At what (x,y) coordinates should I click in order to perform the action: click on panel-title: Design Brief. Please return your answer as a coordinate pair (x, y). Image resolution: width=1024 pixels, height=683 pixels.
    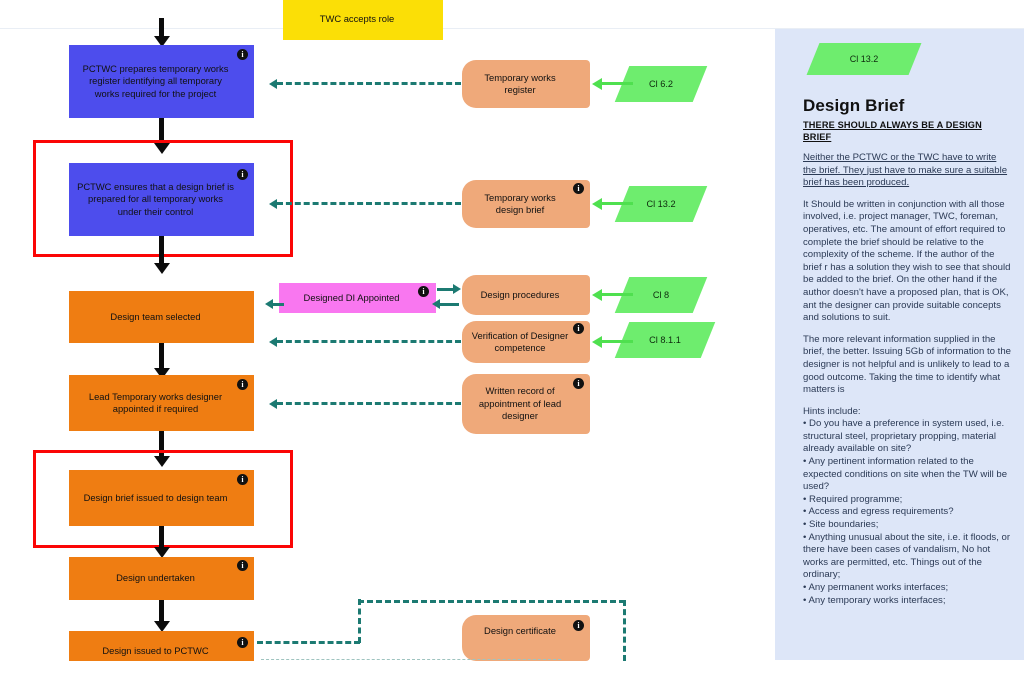
    Looking at the image, I should click on (854, 105).